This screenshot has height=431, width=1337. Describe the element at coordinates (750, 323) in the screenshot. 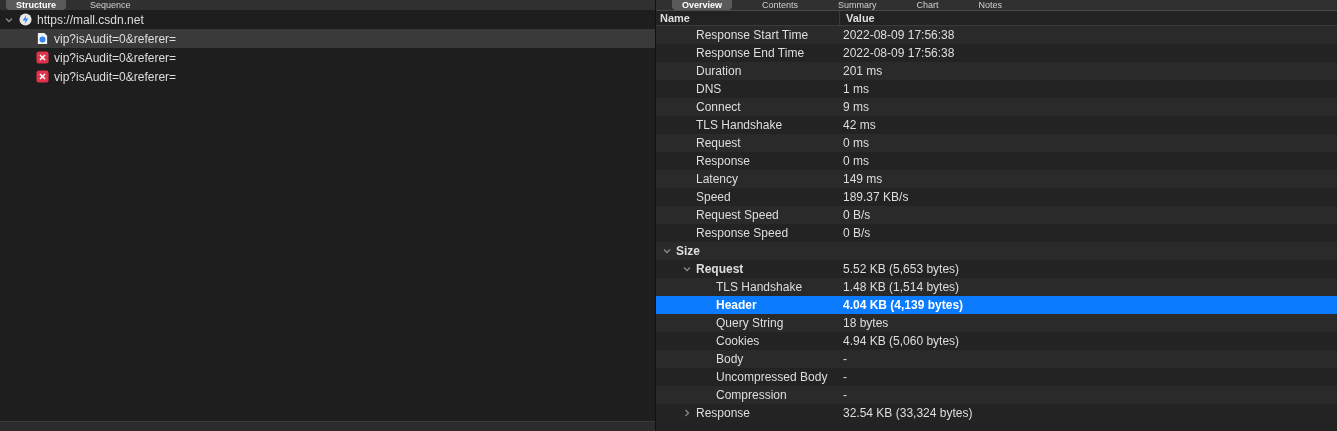

I see `name-cell: Query String` at that location.